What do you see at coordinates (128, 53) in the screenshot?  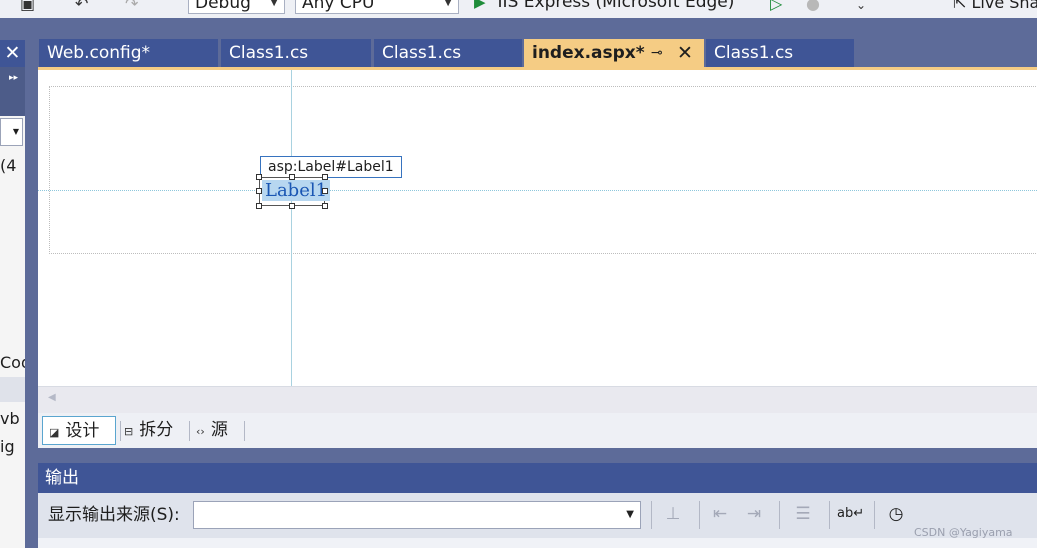 I see `tab-web-config: Web.config*` at bounding box center [128, 53].